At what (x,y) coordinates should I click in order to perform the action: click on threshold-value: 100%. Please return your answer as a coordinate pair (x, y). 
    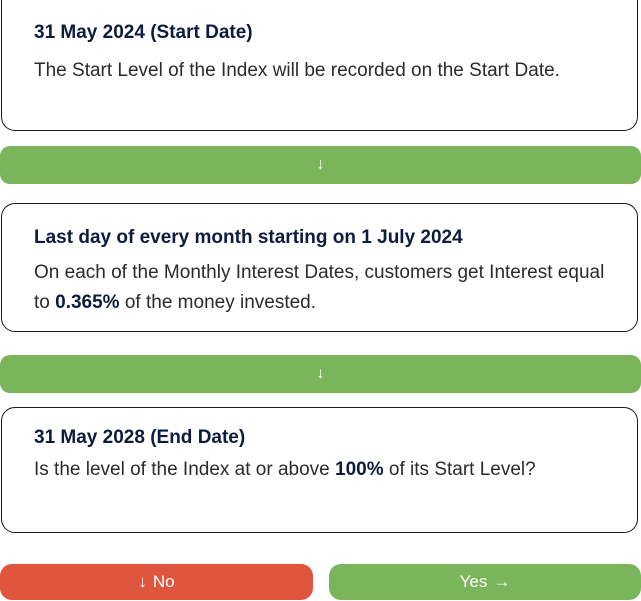
    Looking at the image, I should click on (359, 469).